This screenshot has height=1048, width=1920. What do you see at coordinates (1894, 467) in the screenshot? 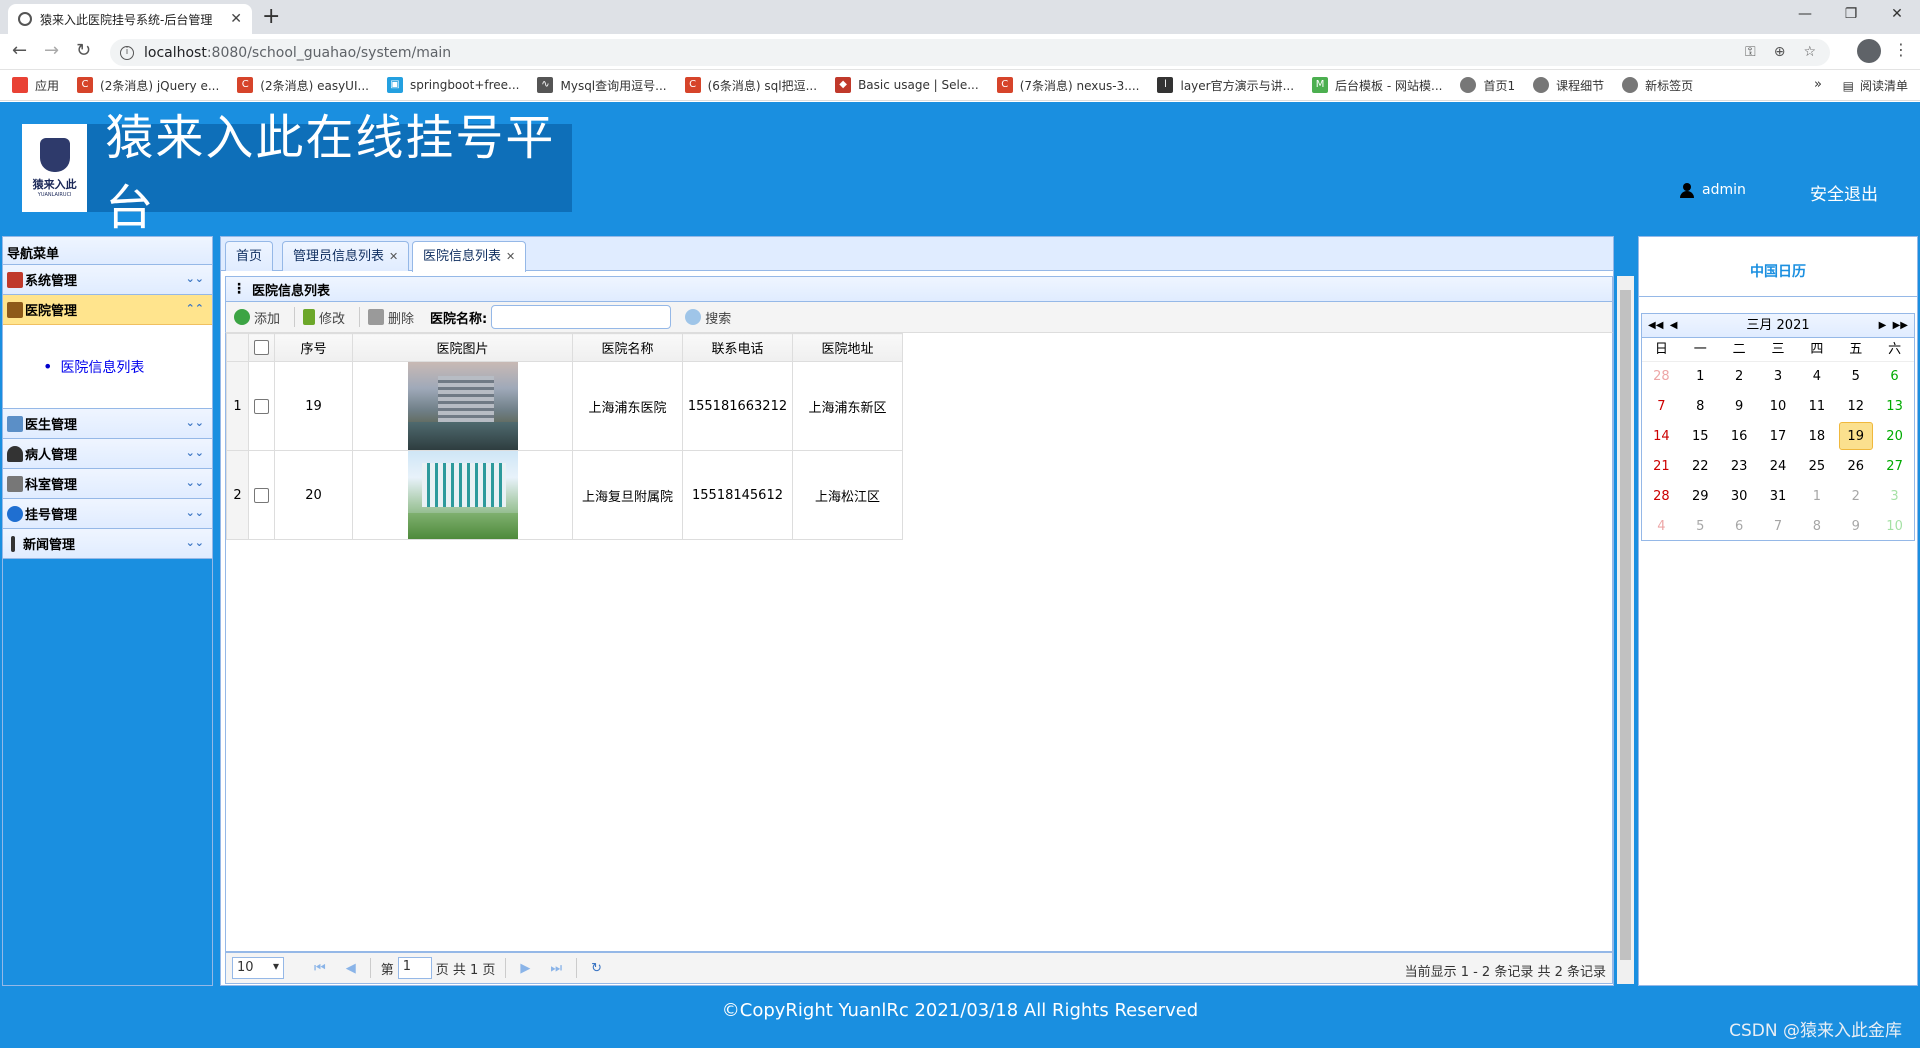
I see `calendar-day: 27` at bounding box center [1894, 467].